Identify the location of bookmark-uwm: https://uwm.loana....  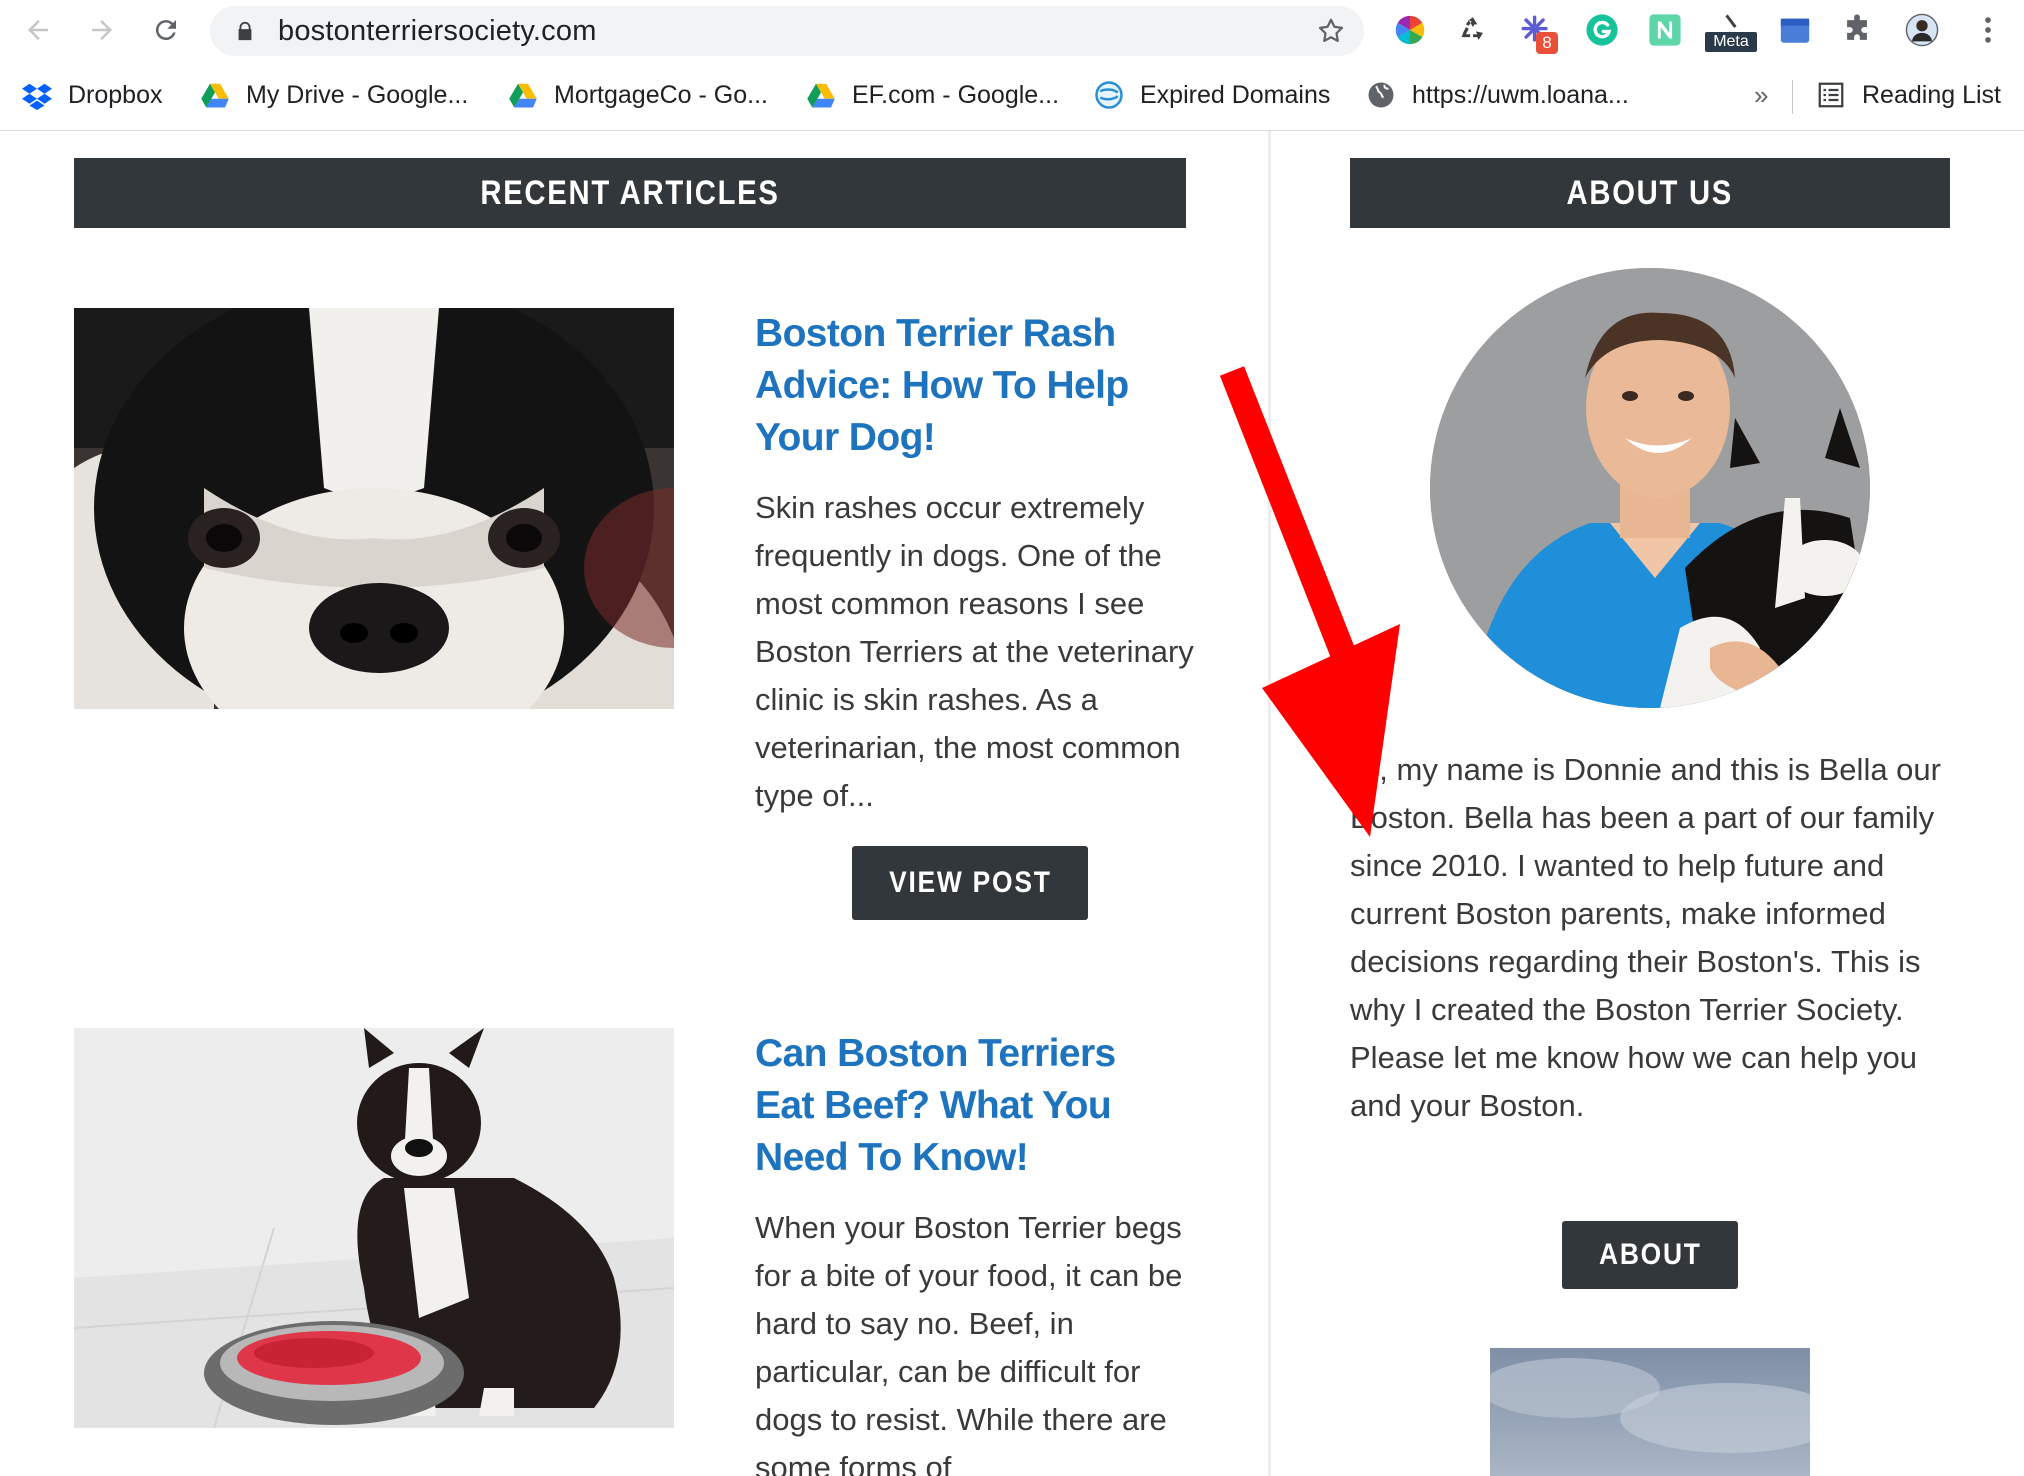
(1497, 95).